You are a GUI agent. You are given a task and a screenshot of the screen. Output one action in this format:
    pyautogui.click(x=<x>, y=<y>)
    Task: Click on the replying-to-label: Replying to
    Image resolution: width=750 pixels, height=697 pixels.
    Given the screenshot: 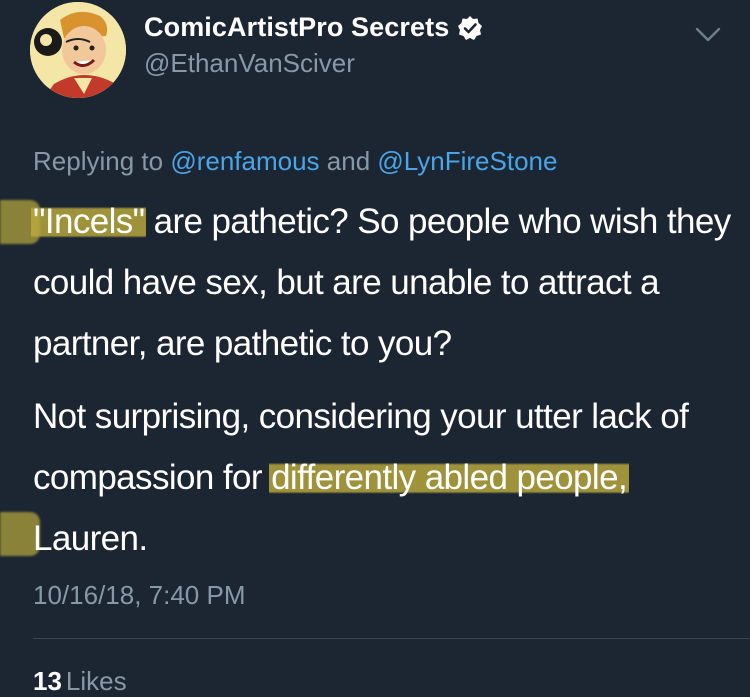 What is the action you would take?
    pyautogui.click(x=102, y=161)
    